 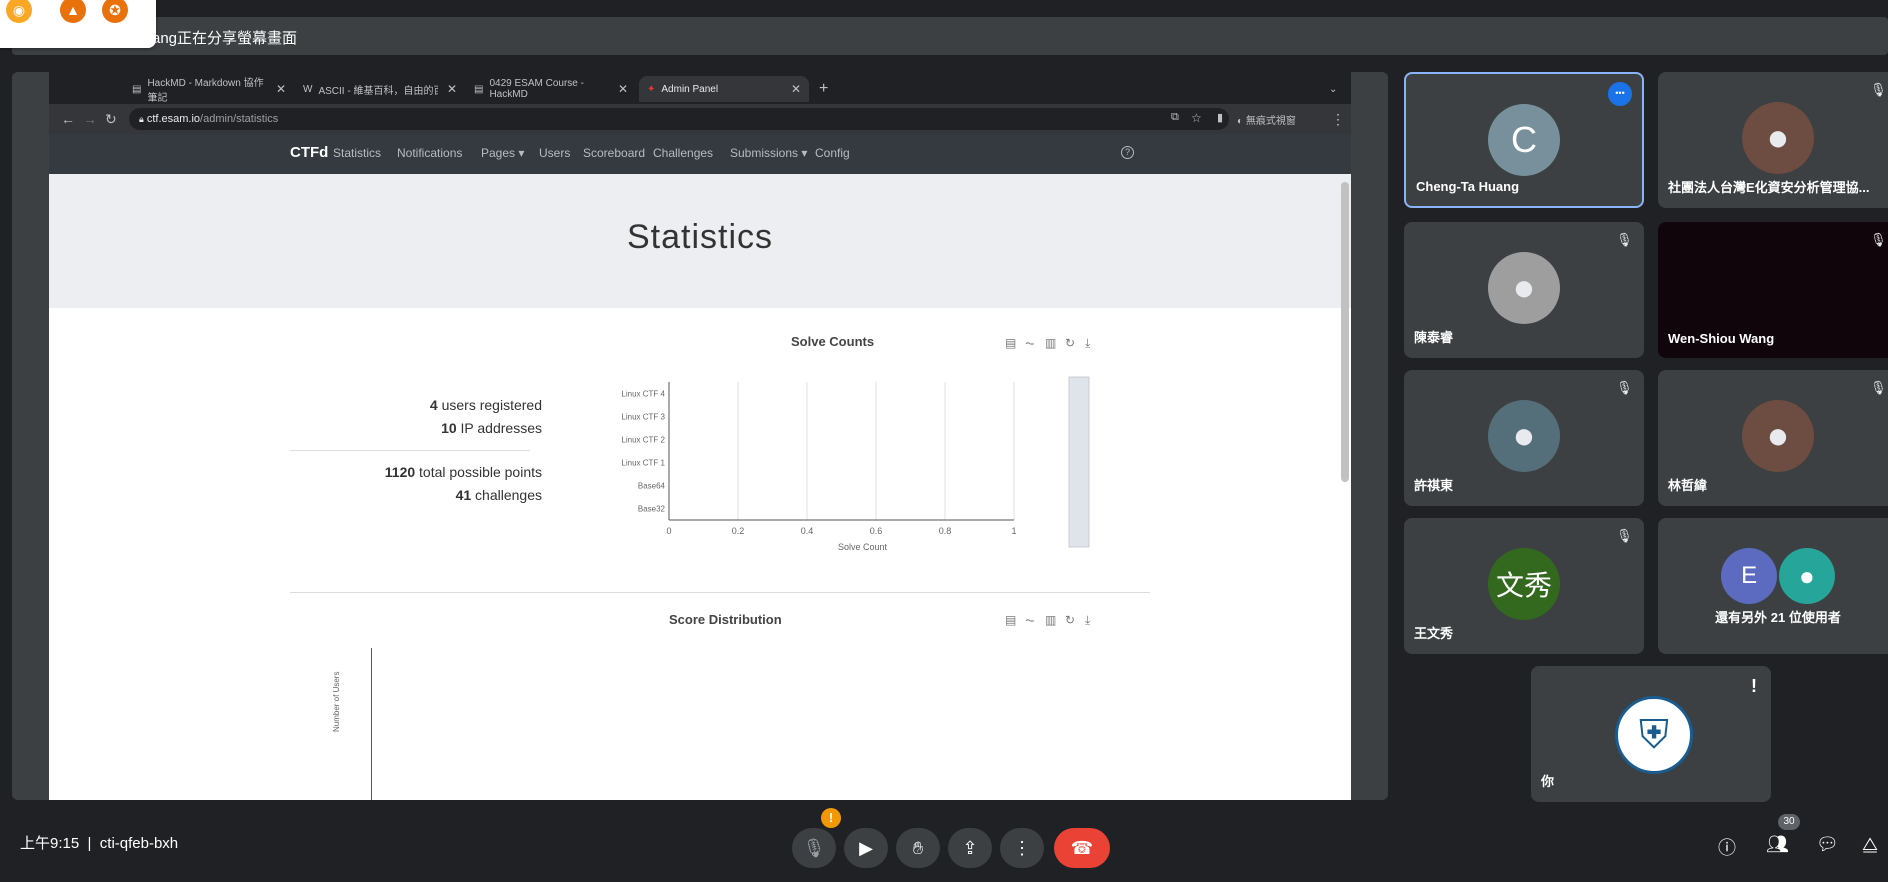 What do you see at coordinates (832, 153) in the screenshot?
I see `nav-config: Config` at bounding box center [832, 153].